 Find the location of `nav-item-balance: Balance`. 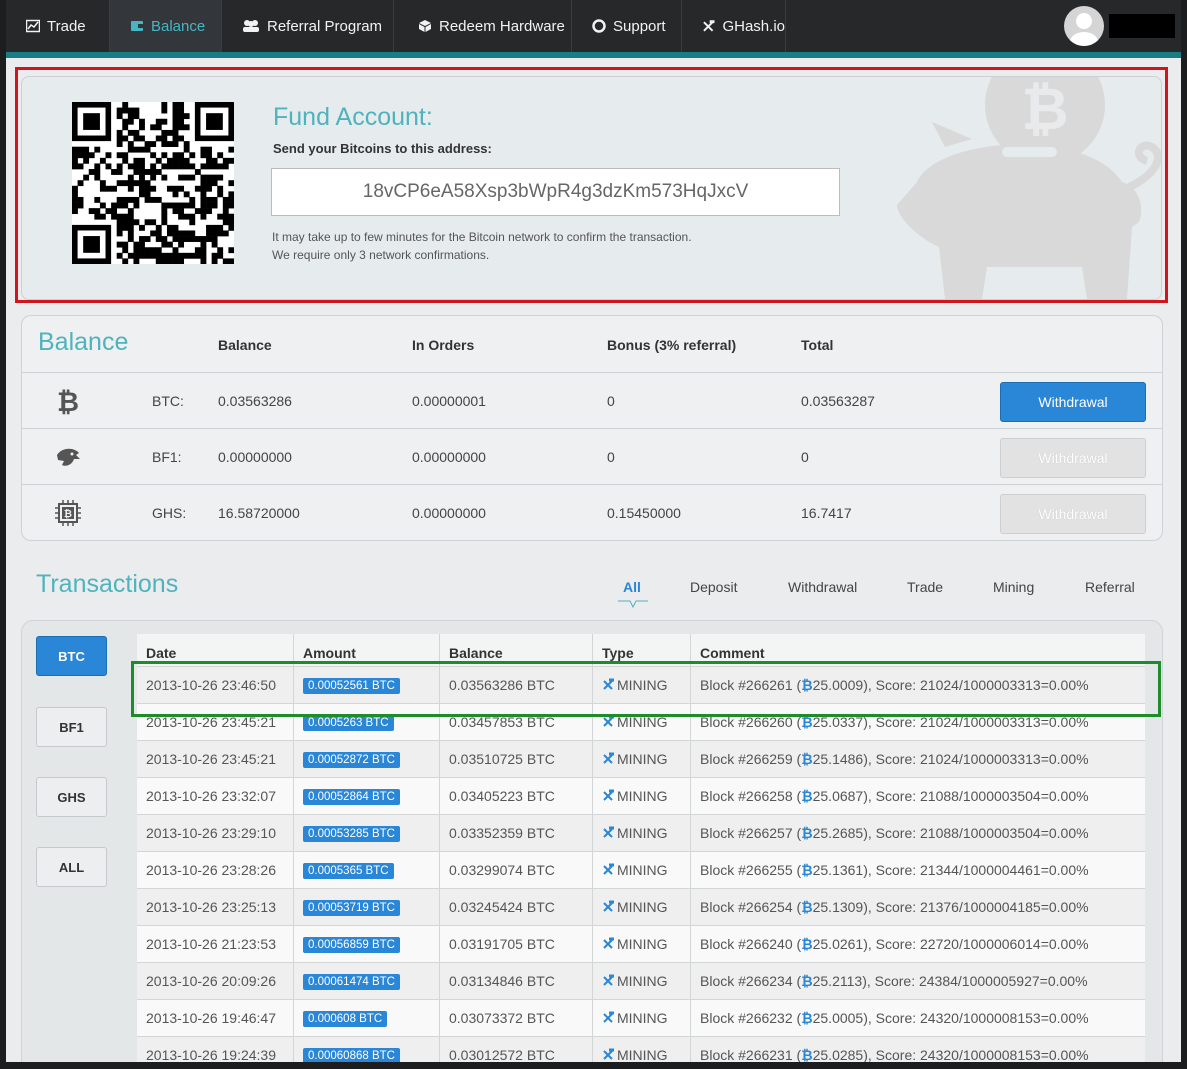

nav-item-balance: Balance is located at coordinates (166, 26).